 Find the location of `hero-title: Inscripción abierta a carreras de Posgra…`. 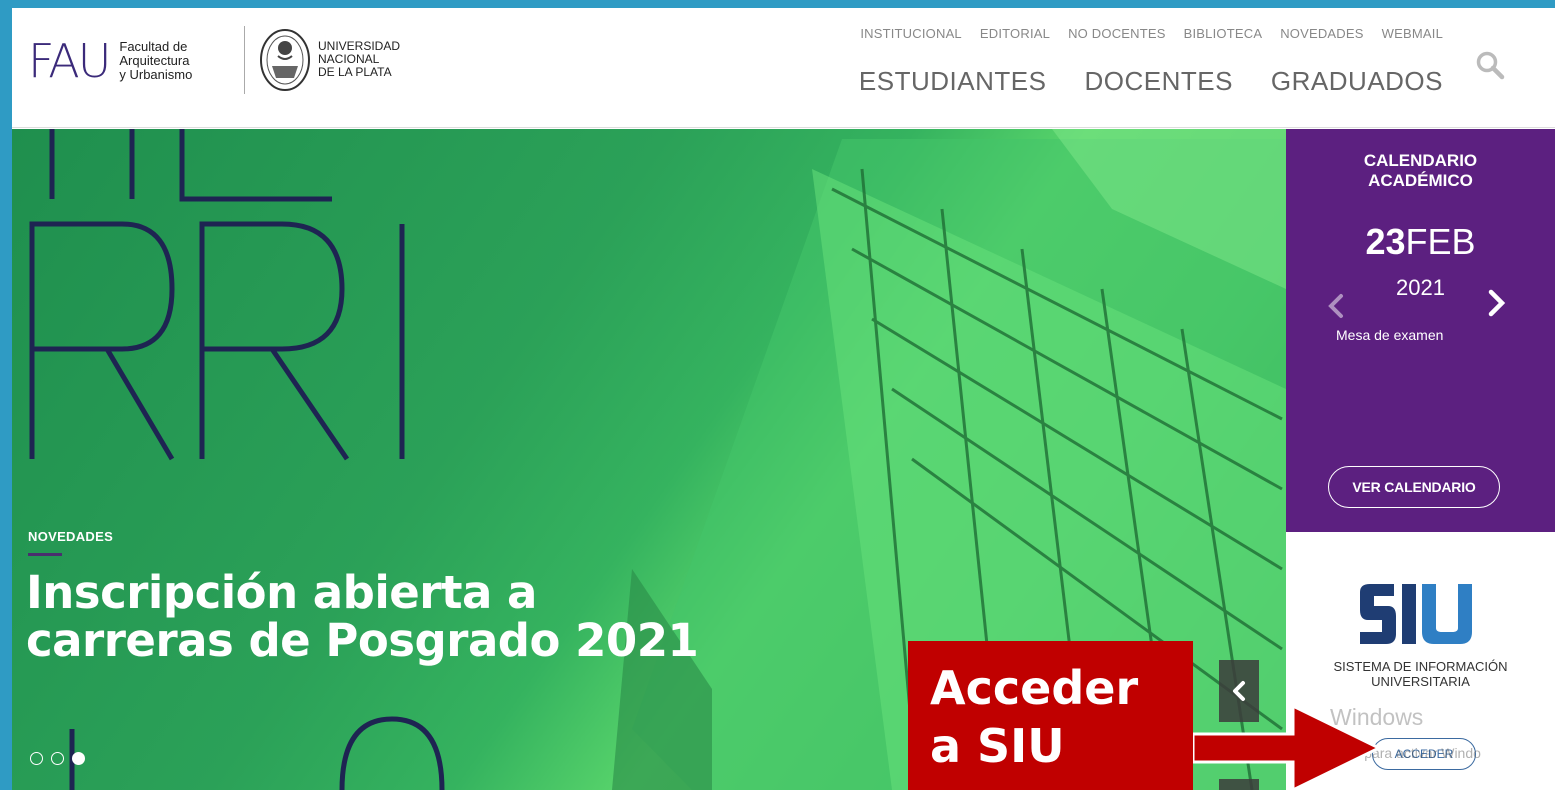

hero-title: Inscripción abierta a carreras de Posgra… is located at coordinates (376, 617).